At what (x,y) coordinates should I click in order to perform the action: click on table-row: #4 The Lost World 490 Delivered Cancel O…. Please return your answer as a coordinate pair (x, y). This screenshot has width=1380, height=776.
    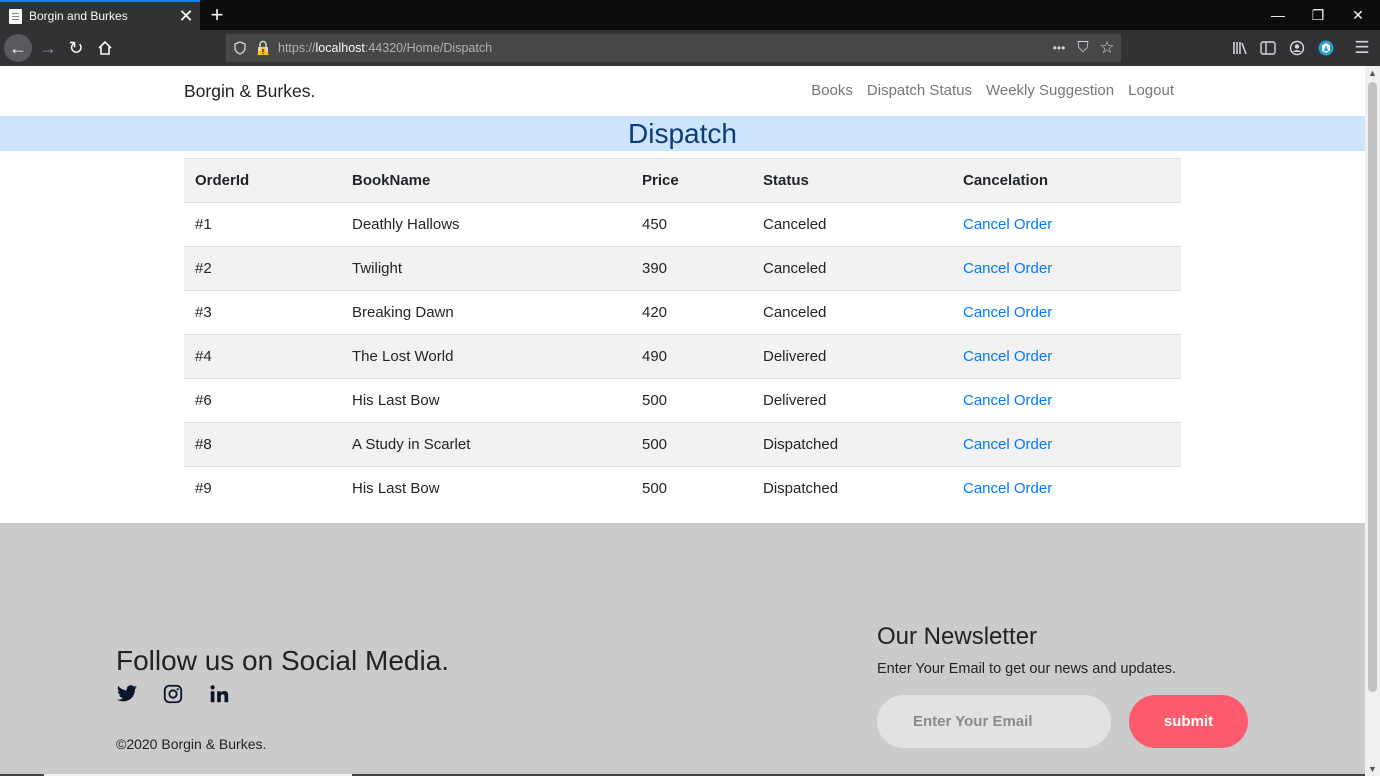
    Looking at the image, I should click on (682, 356).